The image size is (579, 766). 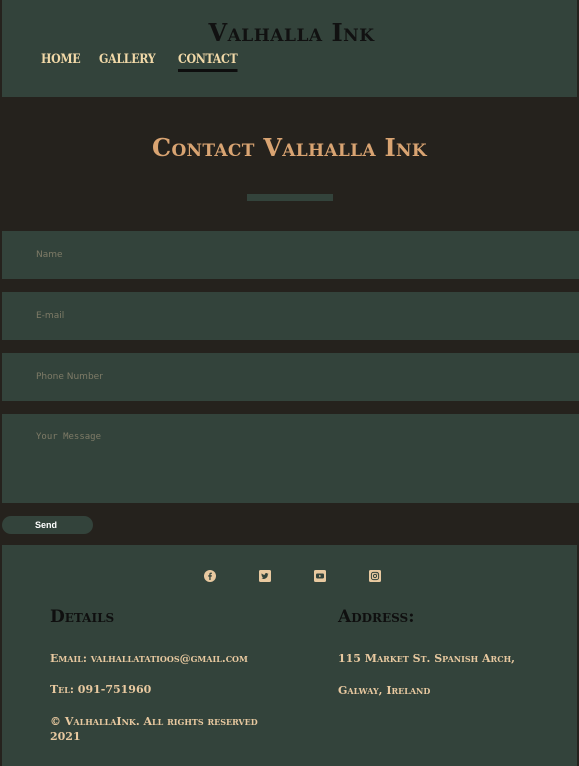 What do you see at coordinates (289, 147) in the screenshot?
I see `page-title: Contact Valhalla Ink` at bounding box center [289, 147].